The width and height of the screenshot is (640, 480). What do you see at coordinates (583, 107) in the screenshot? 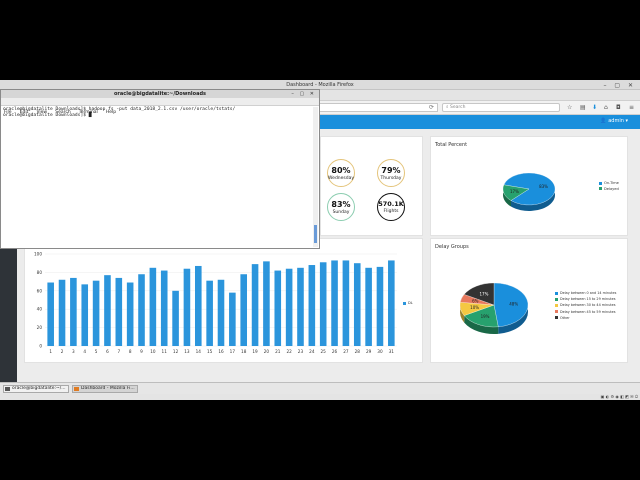
I see `library-icon: ▤` at bounding box center [583, 107].